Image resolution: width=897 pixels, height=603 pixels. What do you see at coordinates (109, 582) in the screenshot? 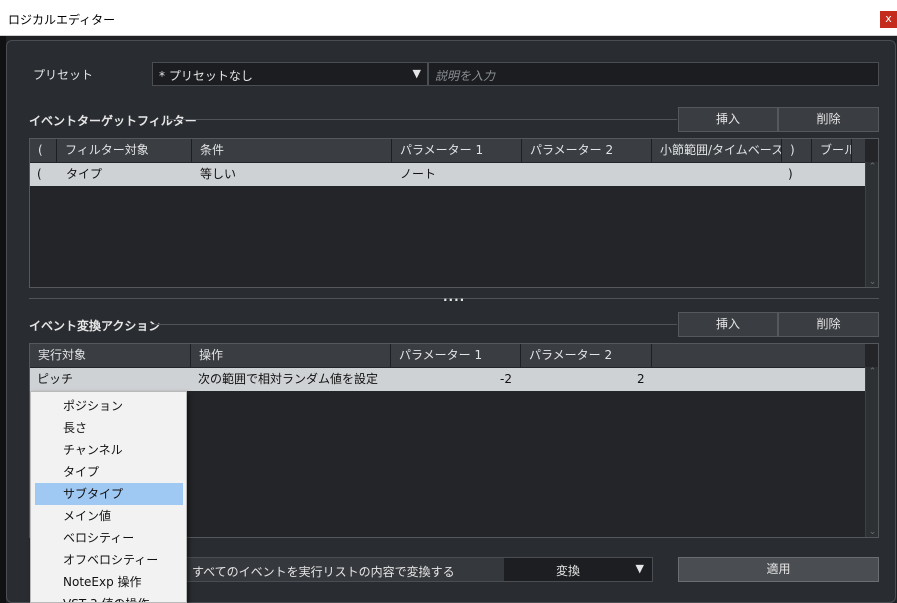
I see `menu-item: NoteExp 操作` at bounding box center [109, 582].